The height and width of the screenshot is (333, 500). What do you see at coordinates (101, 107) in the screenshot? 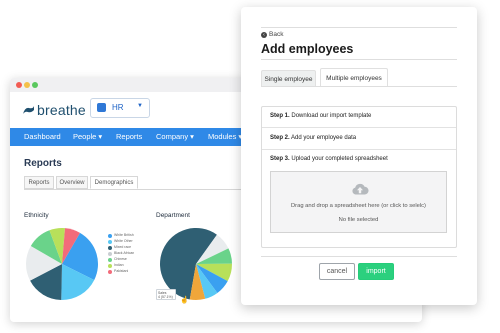
I see `user-icon` at bounding box center [101, 107].